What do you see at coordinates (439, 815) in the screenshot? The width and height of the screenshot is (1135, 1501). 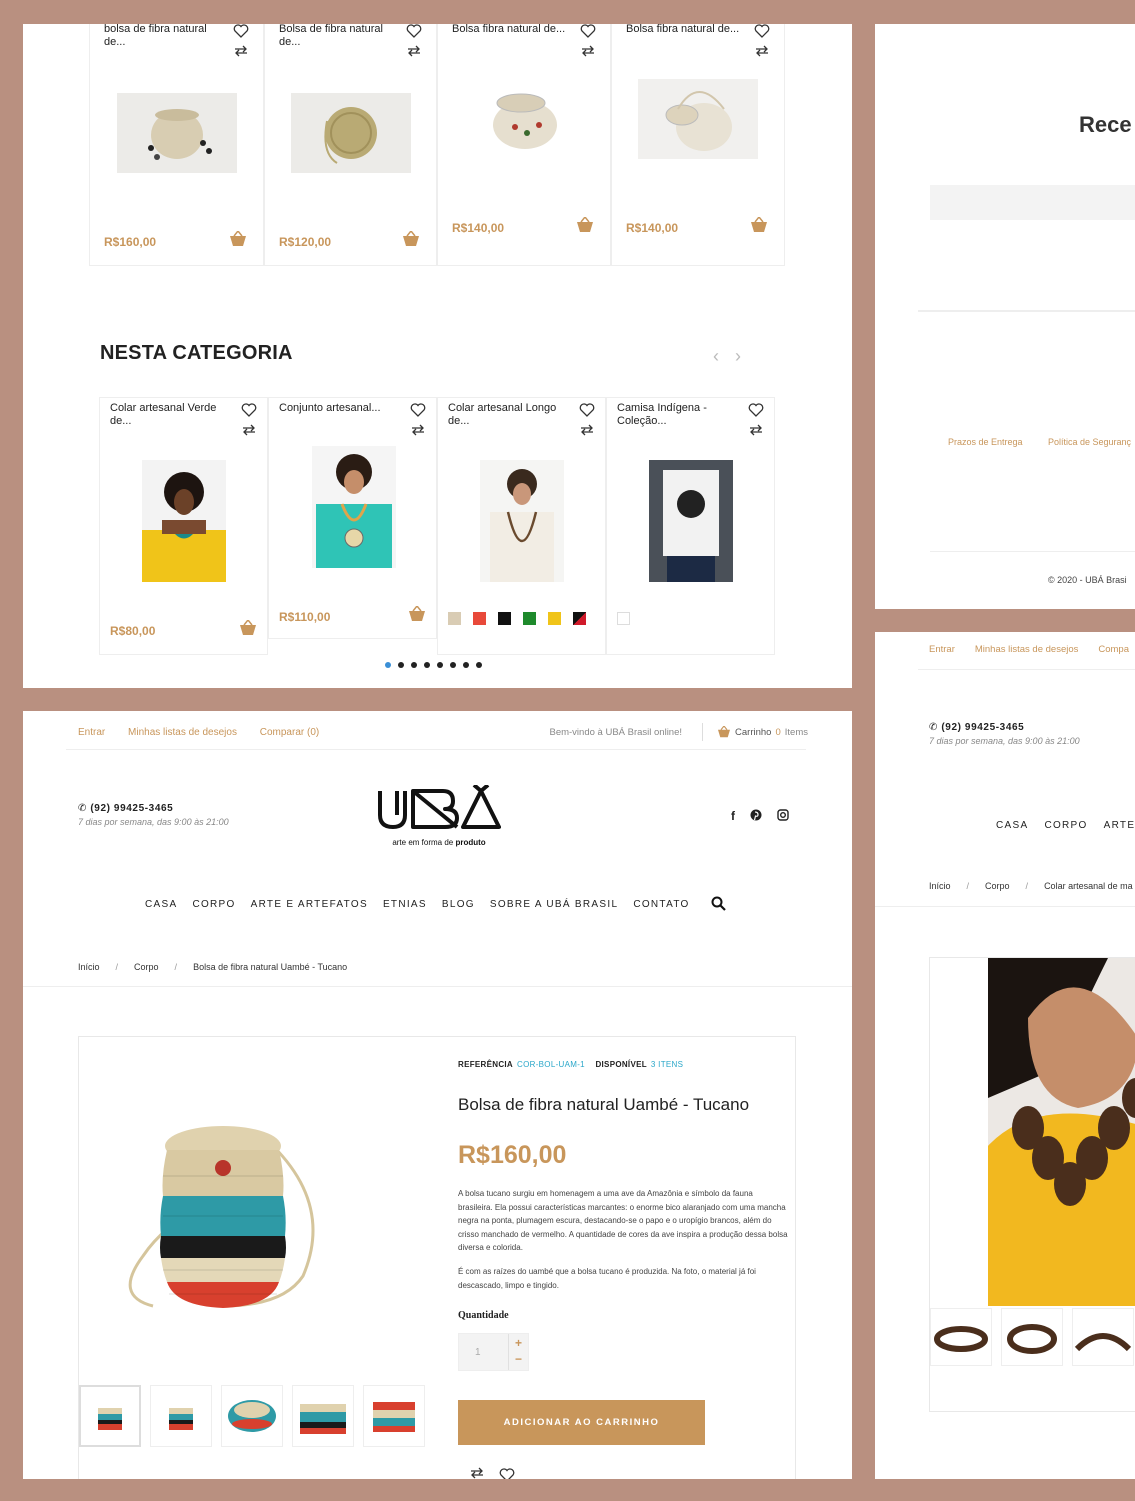 I see `logo: arte em forma de produto` at bounding box center [439, 815].